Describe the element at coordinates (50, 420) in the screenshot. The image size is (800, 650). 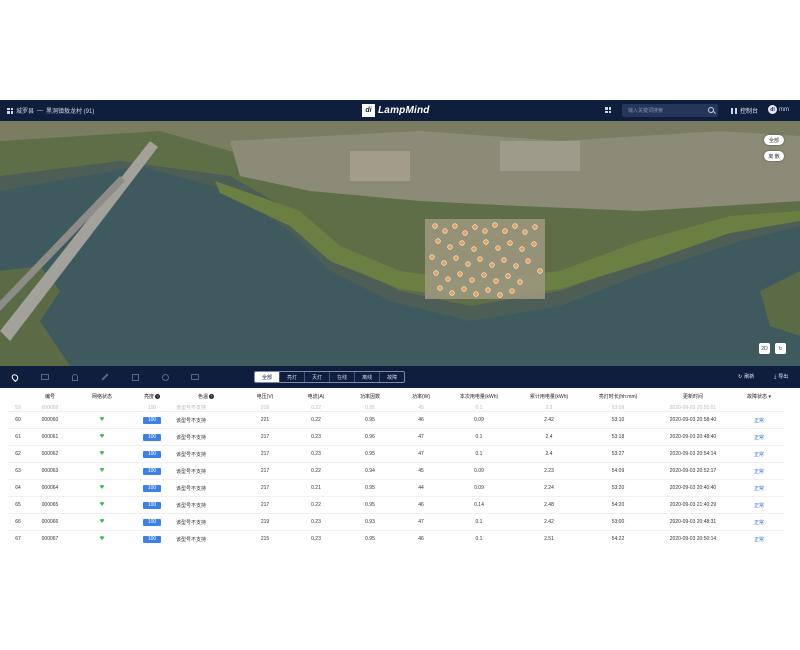
I see `cell-id: 000060` at that location.